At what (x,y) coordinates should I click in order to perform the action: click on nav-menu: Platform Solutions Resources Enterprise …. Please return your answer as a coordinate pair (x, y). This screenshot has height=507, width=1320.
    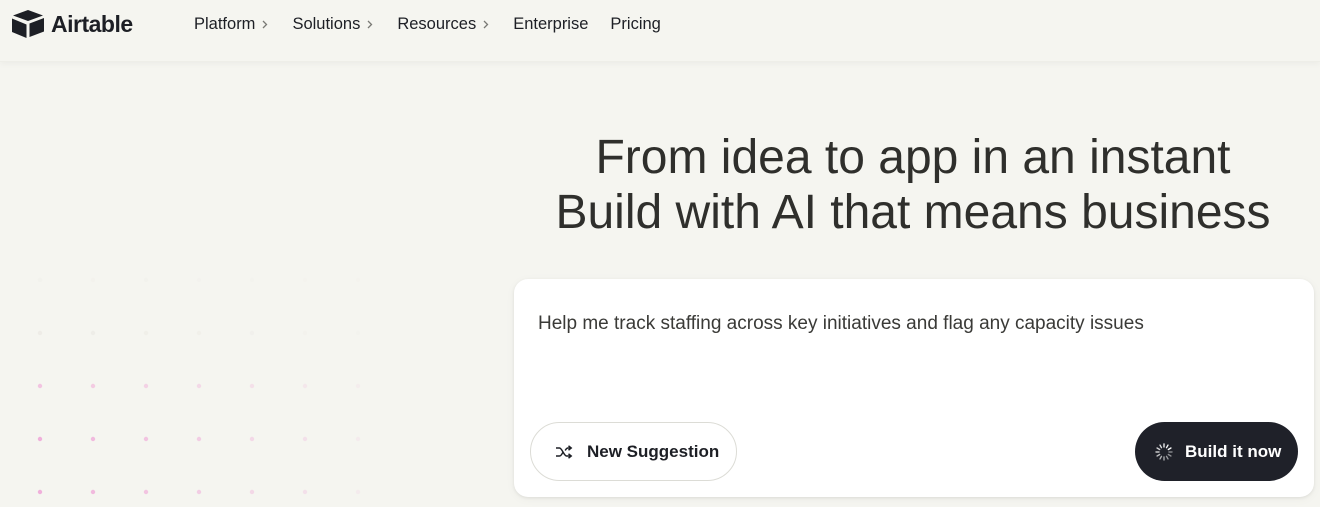
    Looking at the image, I should click on (438, 24).